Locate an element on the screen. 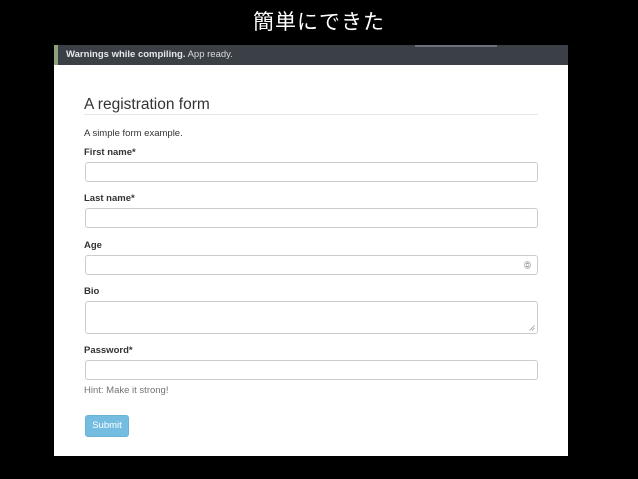 This screenshot has height=479, width=638. status-warning: Warnings while compiling. is located at coordinates (126, 54).